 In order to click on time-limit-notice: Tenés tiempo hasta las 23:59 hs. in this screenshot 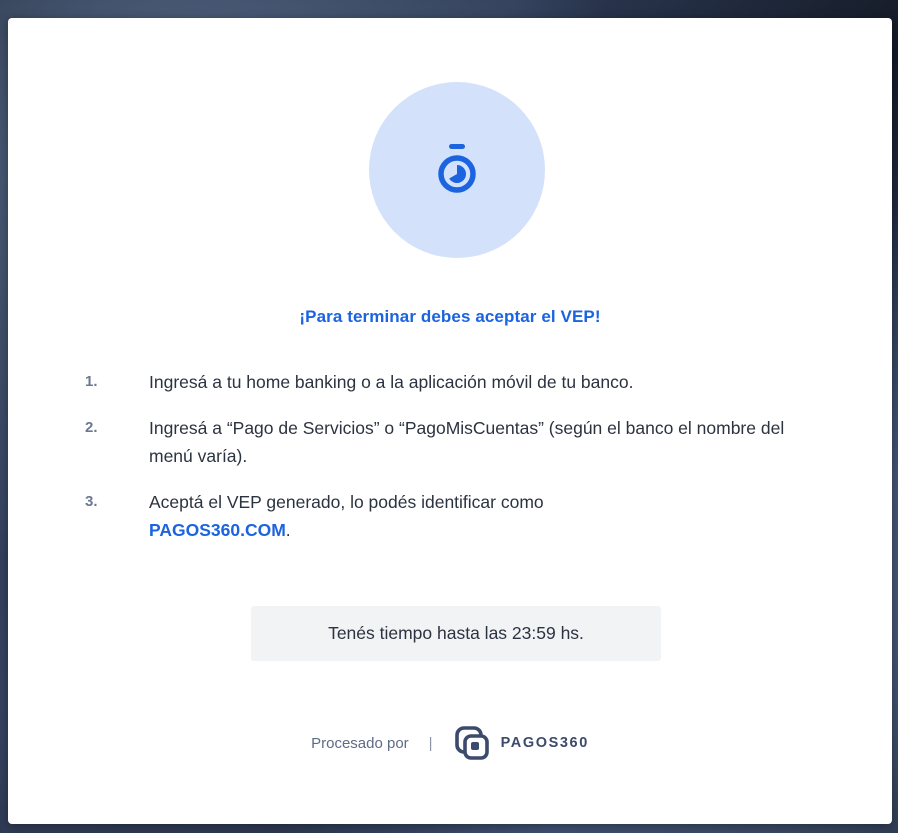, I will do `click(456, 633)`.